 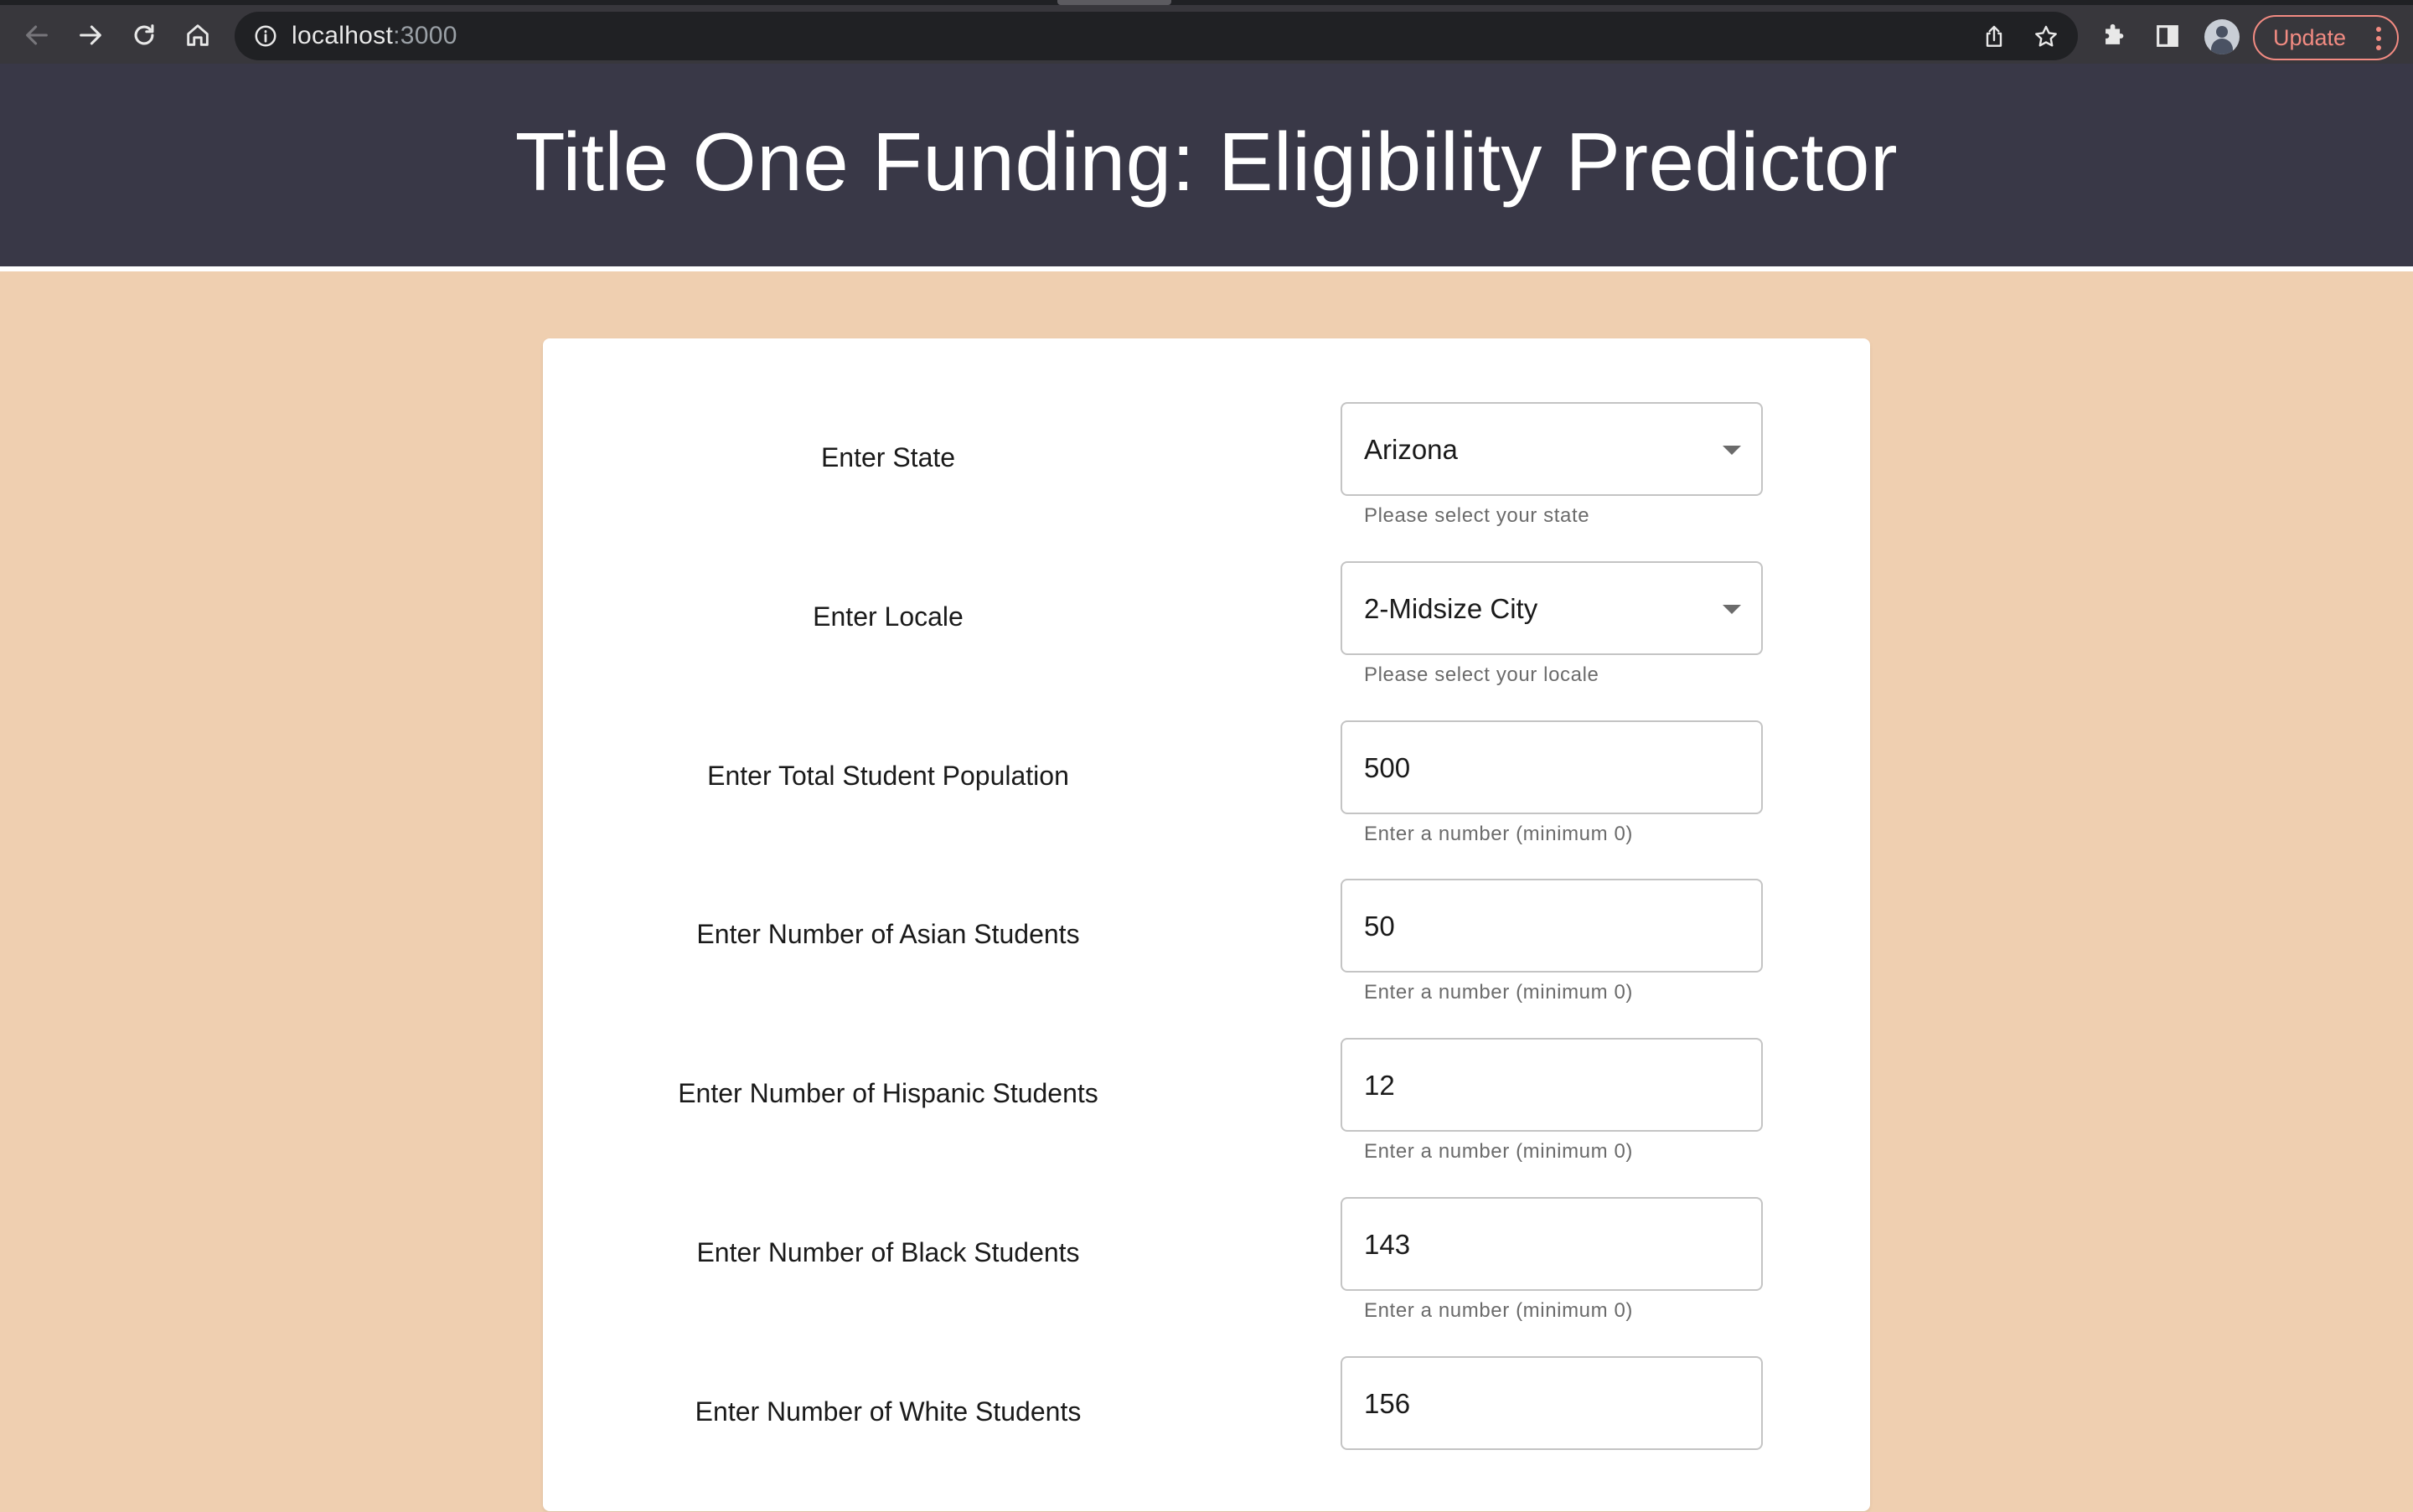 What do you see at coordinates (1206, 268) in the screenshot?
I see `header-divider` at bounding box center [1206, 268].